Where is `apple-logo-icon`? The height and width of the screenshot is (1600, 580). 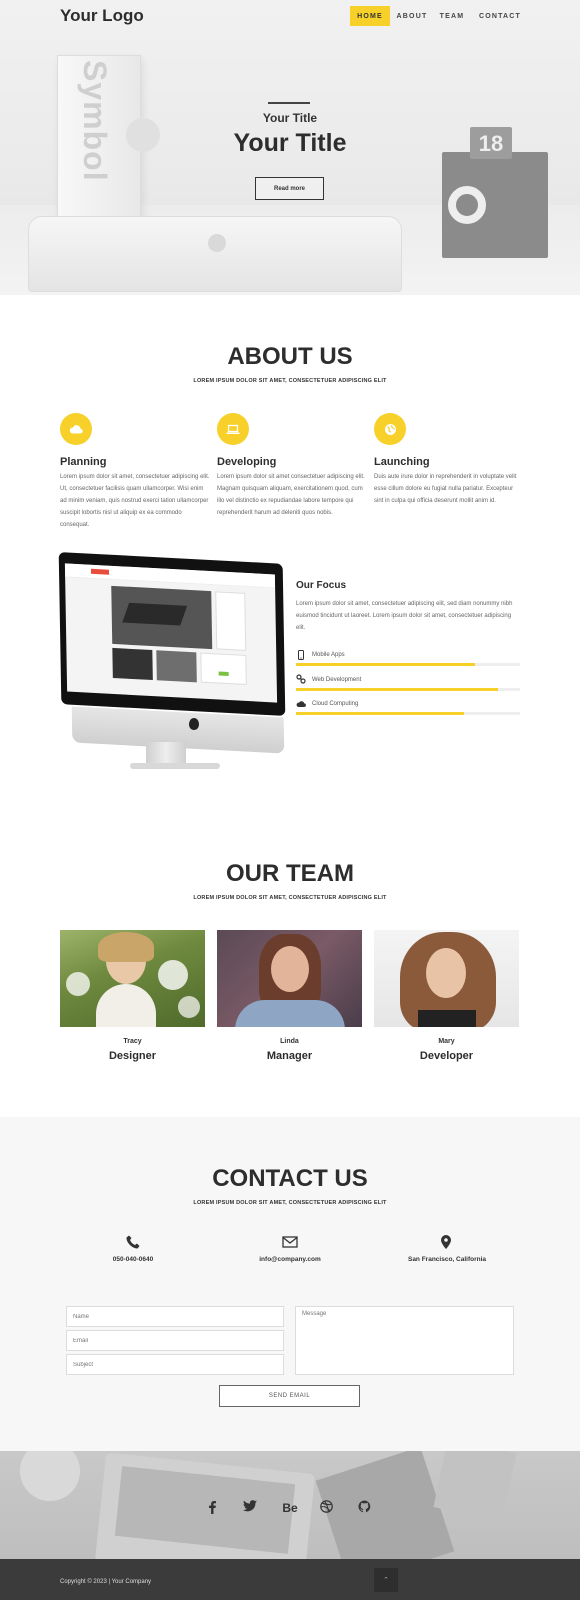
apple-logo-icon is located at coordinates (194, 724).